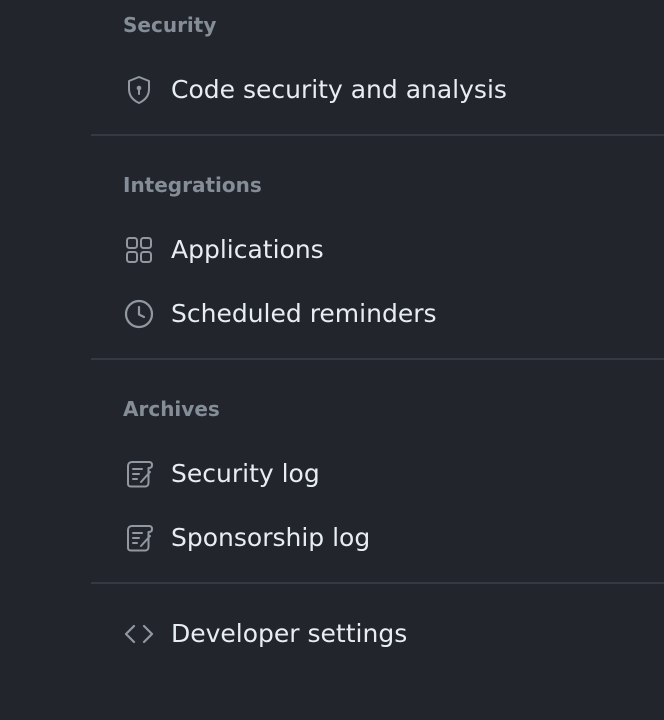 This screenshot has width=664, height=720. I want to click on sidebar-item-applications: Applications, so click(223, 250).